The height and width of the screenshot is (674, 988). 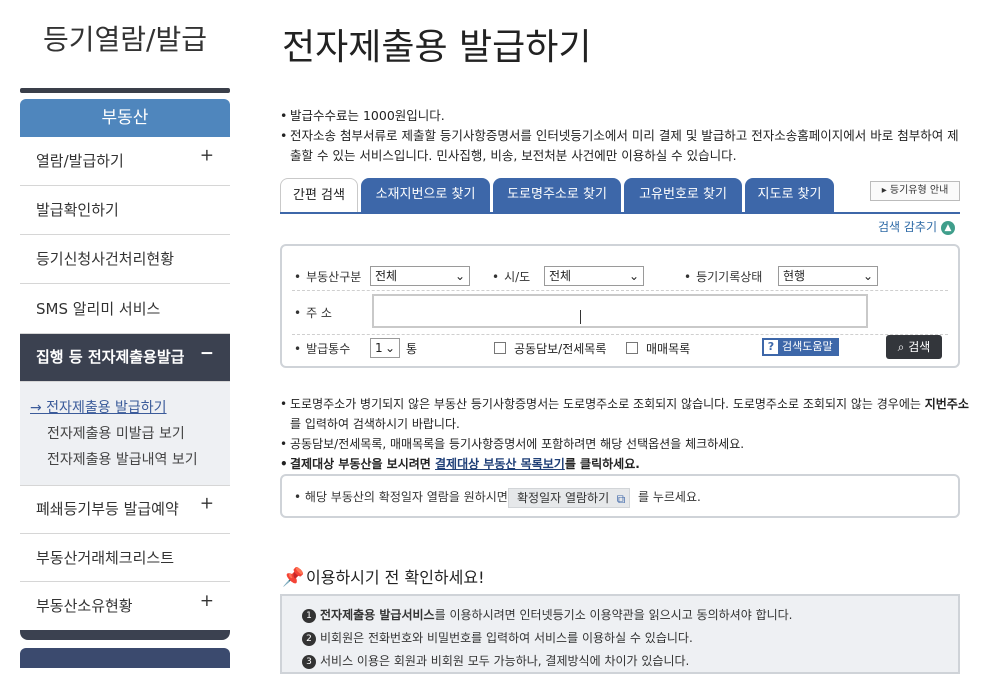 I want to click on note-text: 를 입력하여 검색하시기 바랍니다., so click(x=375, y=424).